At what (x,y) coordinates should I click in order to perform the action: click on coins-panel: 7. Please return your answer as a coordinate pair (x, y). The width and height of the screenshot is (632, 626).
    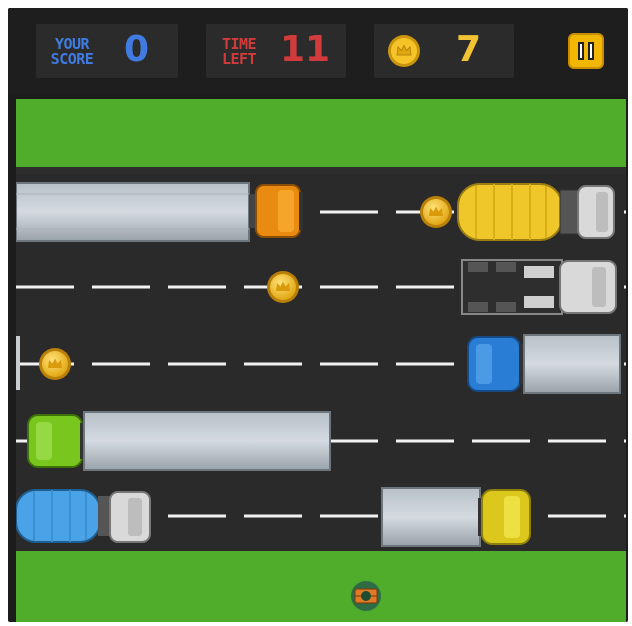
    Looking at the image, I should click on (444, 51).